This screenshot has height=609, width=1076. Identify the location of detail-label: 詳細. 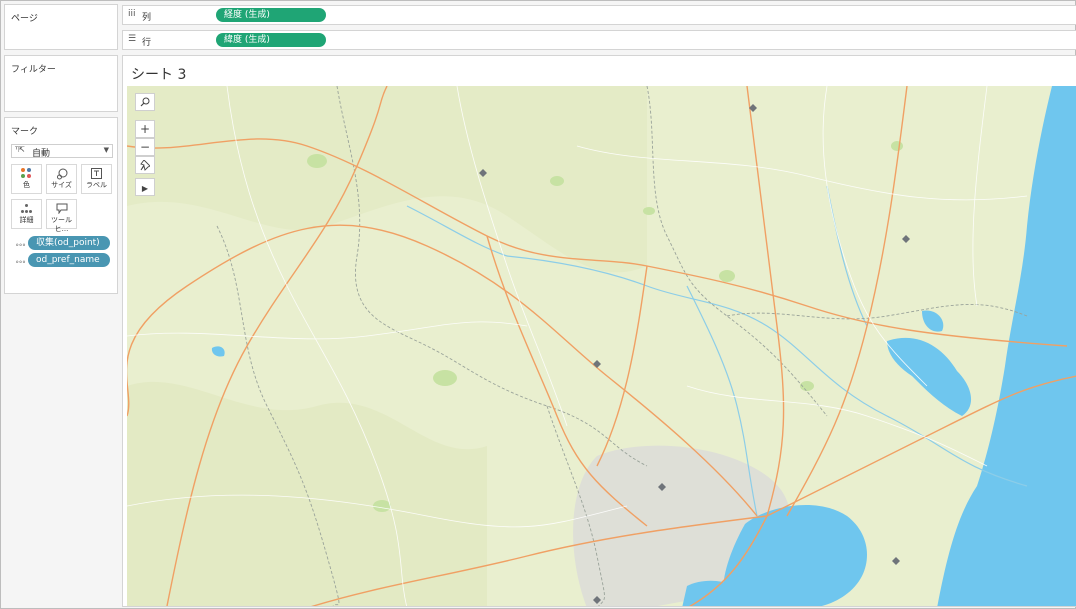
(26, 220).